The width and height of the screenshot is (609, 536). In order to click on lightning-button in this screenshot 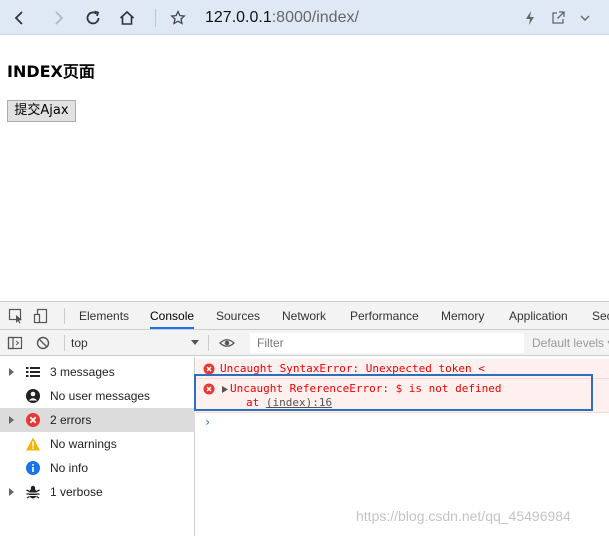, I will do `click(530, 17)`.